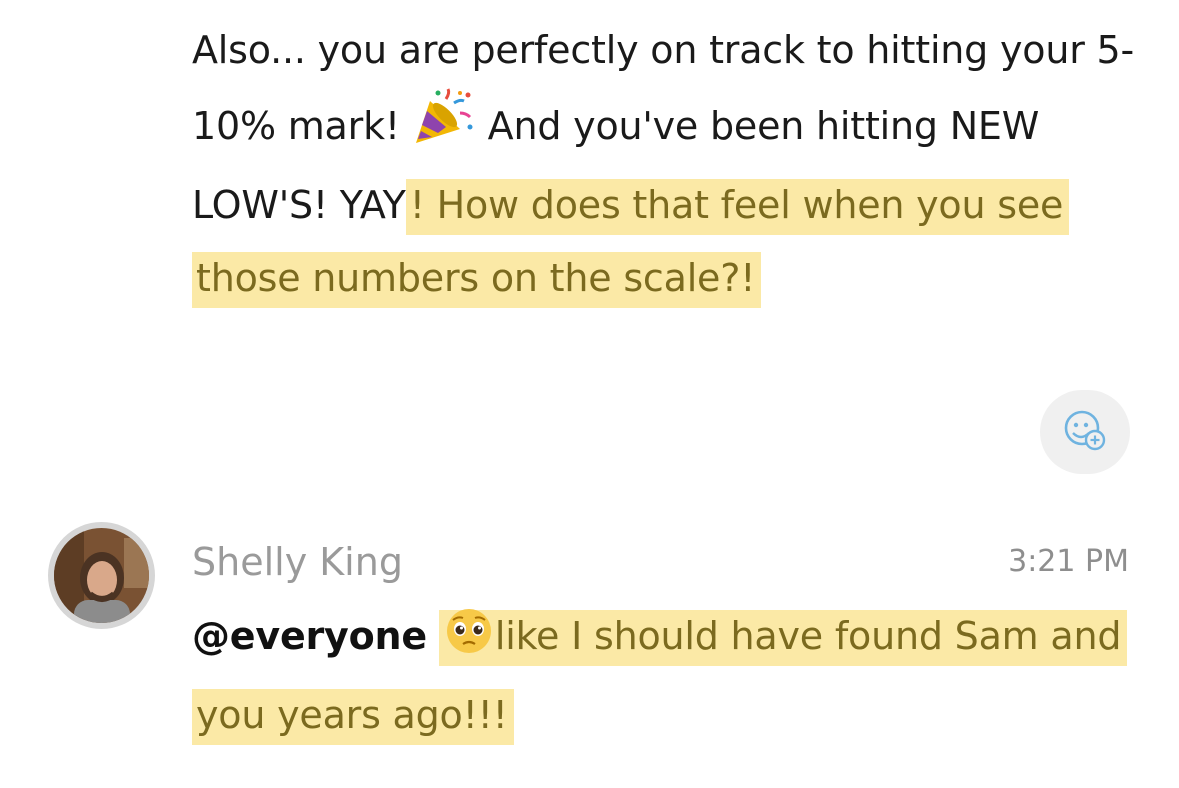  I want to click on avatar, so click(101, 575).